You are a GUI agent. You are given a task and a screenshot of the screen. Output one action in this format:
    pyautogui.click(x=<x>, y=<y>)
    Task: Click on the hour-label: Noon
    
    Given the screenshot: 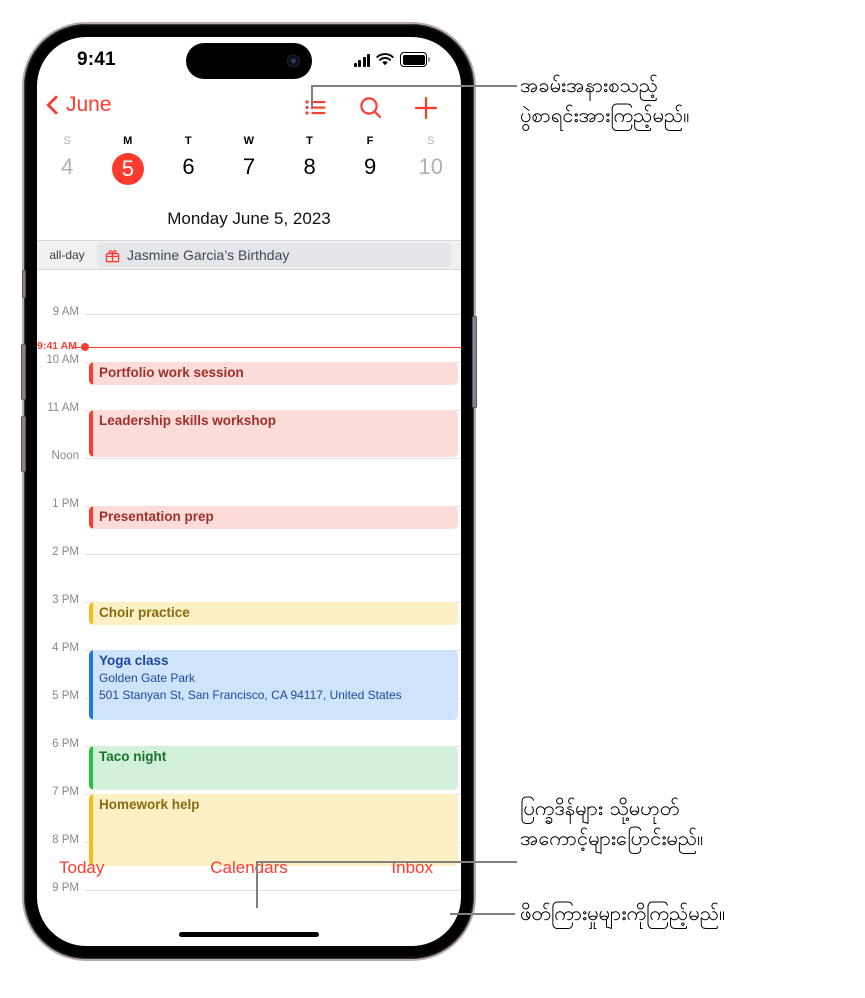 What is the action you would take?
    pyautogui.click(x=65, y=456)
    